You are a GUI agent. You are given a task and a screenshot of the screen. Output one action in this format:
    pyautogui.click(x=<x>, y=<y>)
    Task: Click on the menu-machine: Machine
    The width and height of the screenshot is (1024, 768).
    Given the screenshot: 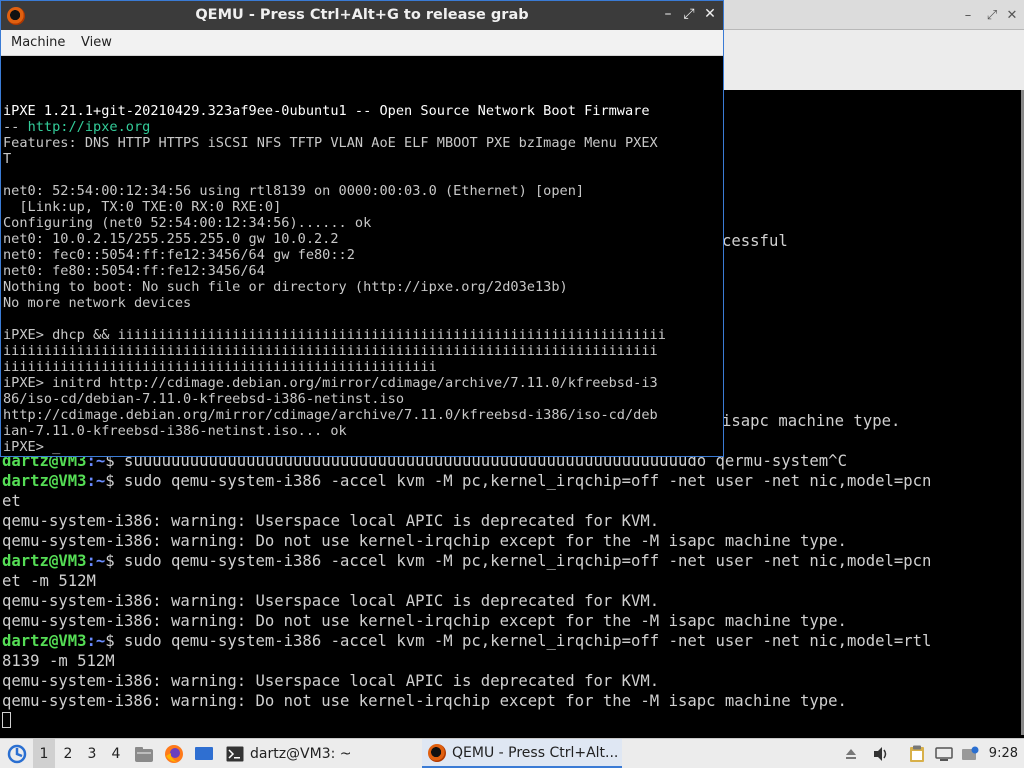 What is the action you would take?
    pyautogui.click(x=38, y=42)
    